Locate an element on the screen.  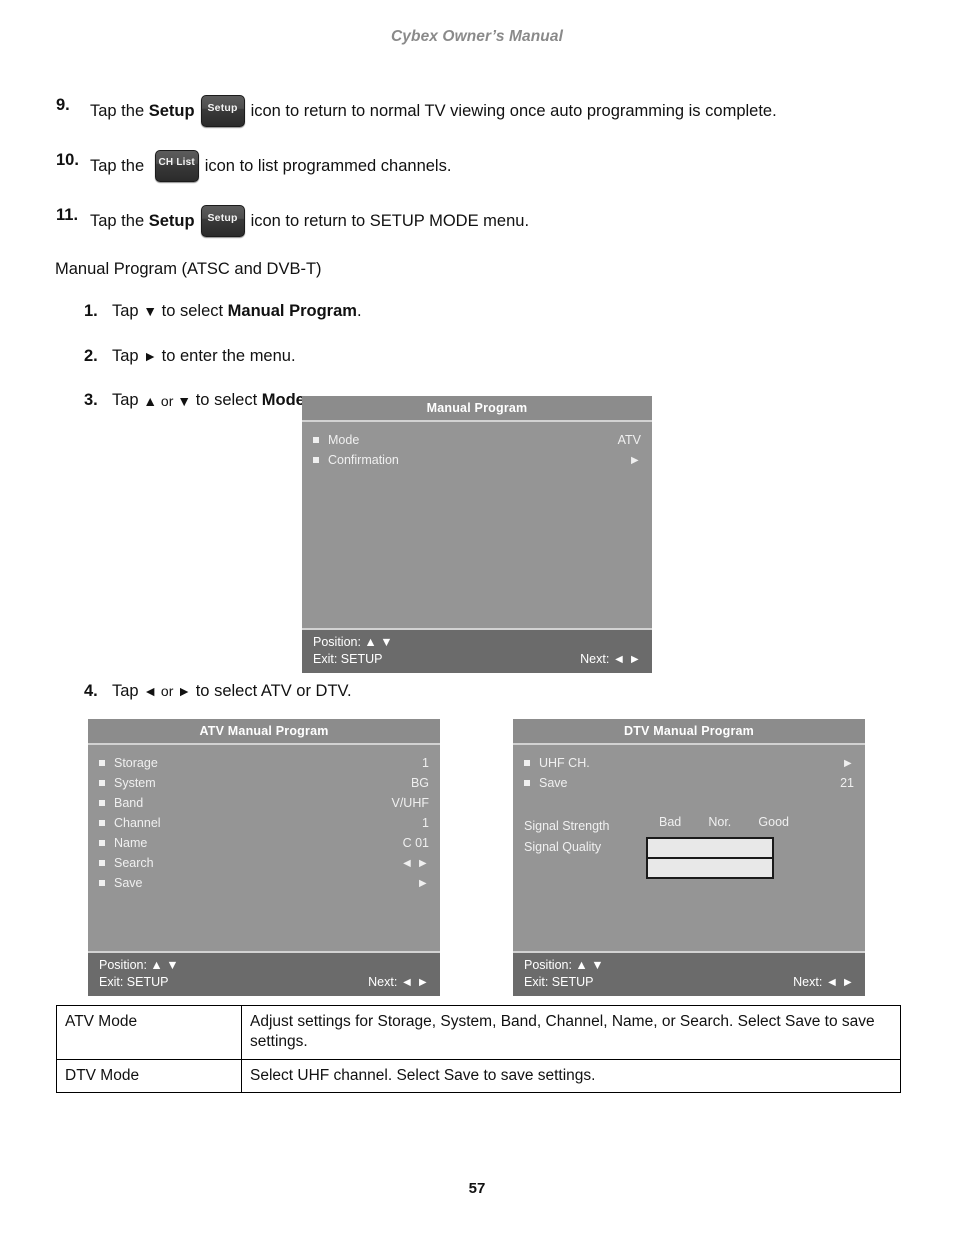
substep-3-mid: to select is located at coordinates (226, 400).